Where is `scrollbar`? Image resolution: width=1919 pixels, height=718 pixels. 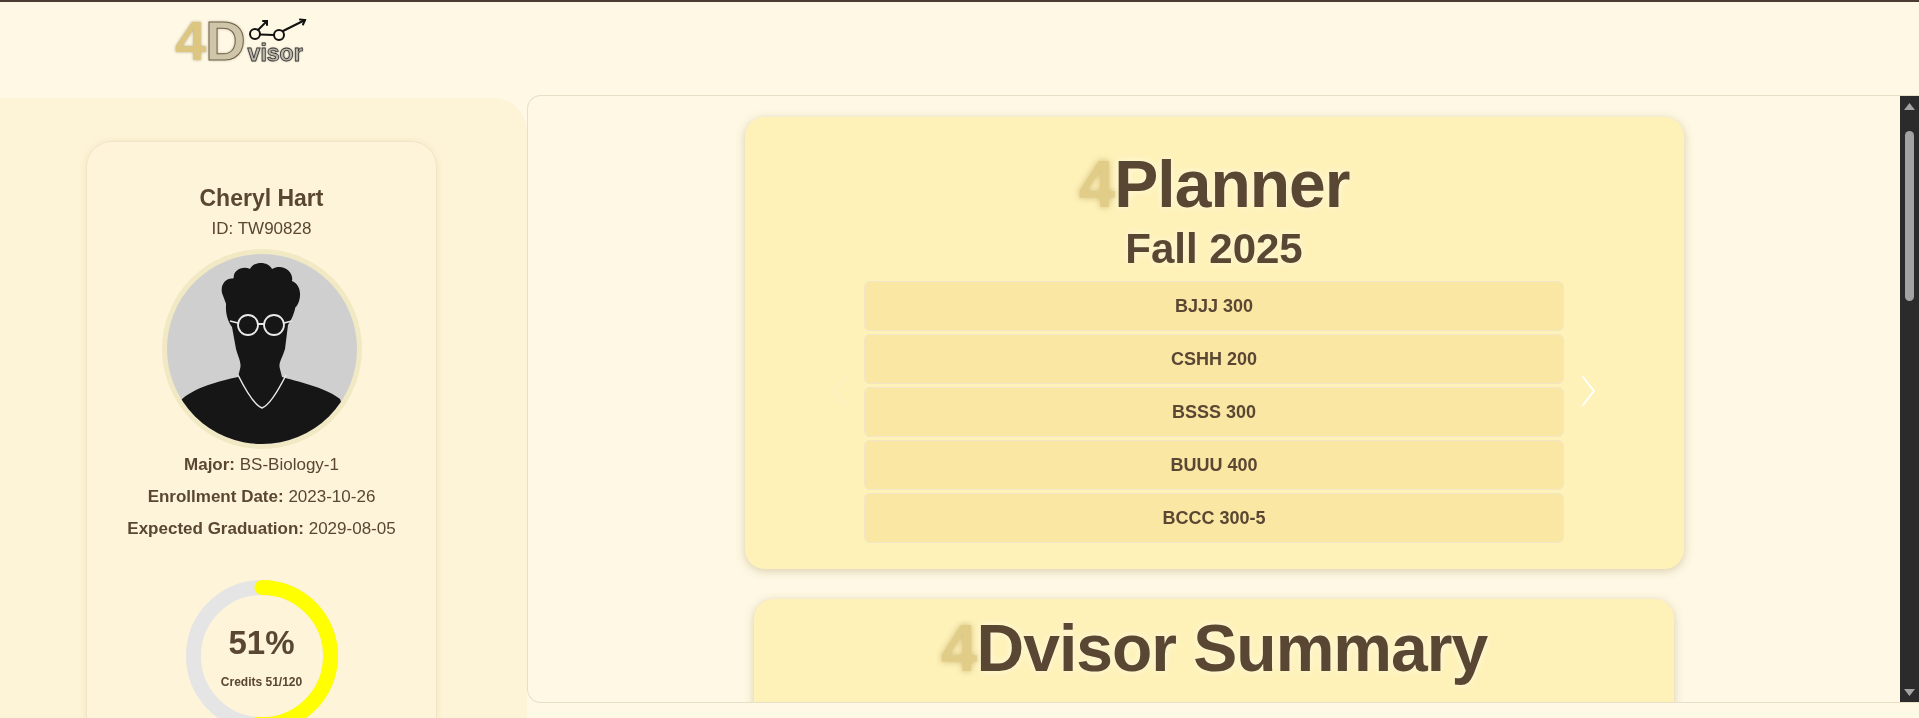 scrollbar is located at coordinates (1909, 399).